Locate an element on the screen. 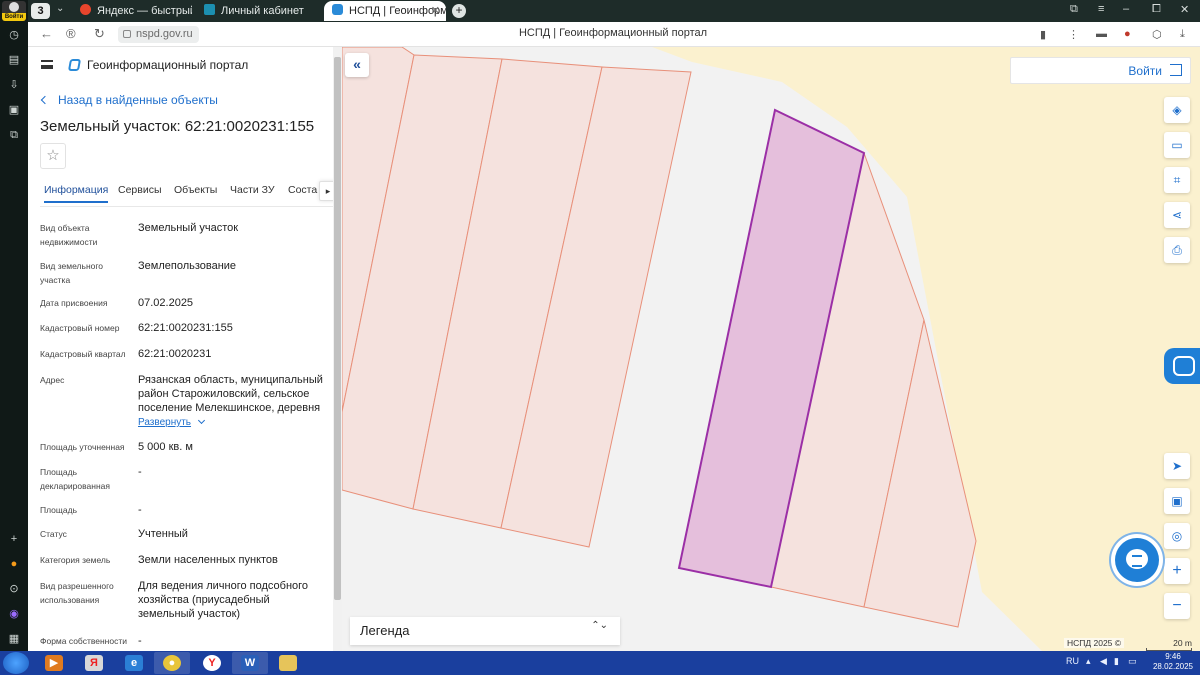 The height and width of the screenshot is (675, 1200). tab-parts: Части ЗУ is located at coordinates (252, 190).